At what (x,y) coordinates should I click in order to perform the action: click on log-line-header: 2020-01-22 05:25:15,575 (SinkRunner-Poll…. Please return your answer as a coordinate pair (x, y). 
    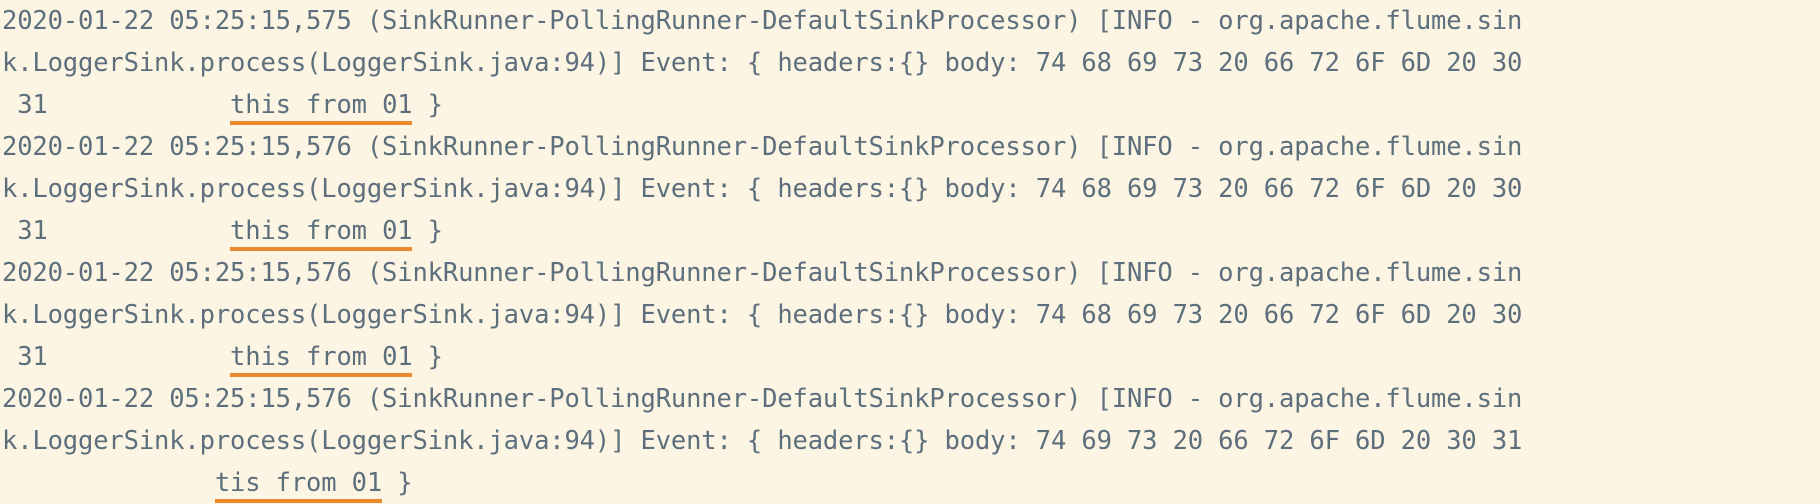
    Looking at the image, I should click on (762, 21).